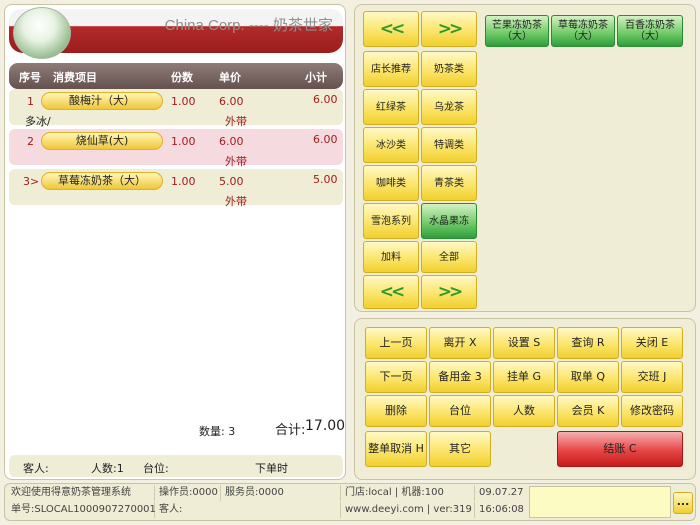 This screenshot has width=700, height=525. I want to click on petty-cash-button: 备用金 3, so click(460, 377).